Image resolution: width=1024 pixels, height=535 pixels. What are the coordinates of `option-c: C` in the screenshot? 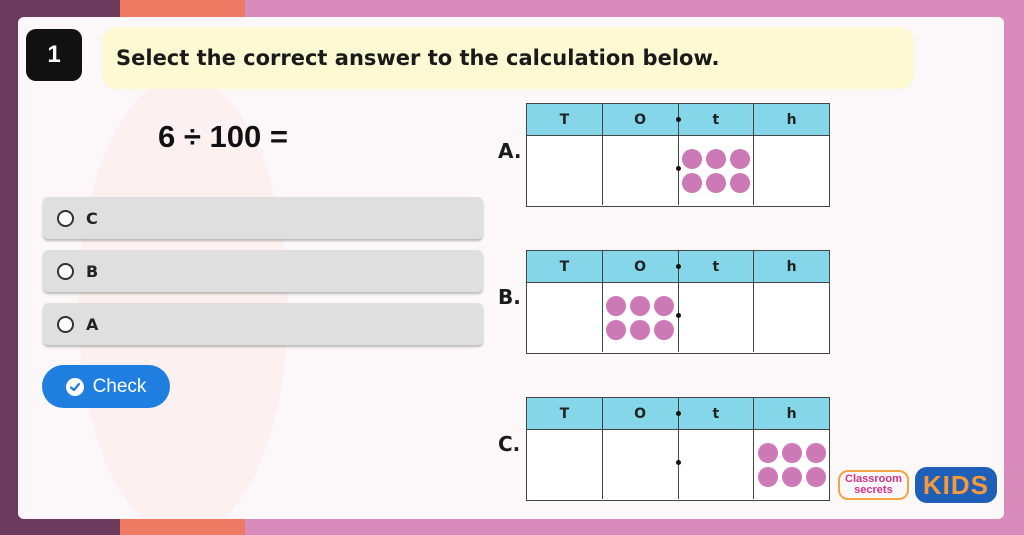 It's located at (263, 218).